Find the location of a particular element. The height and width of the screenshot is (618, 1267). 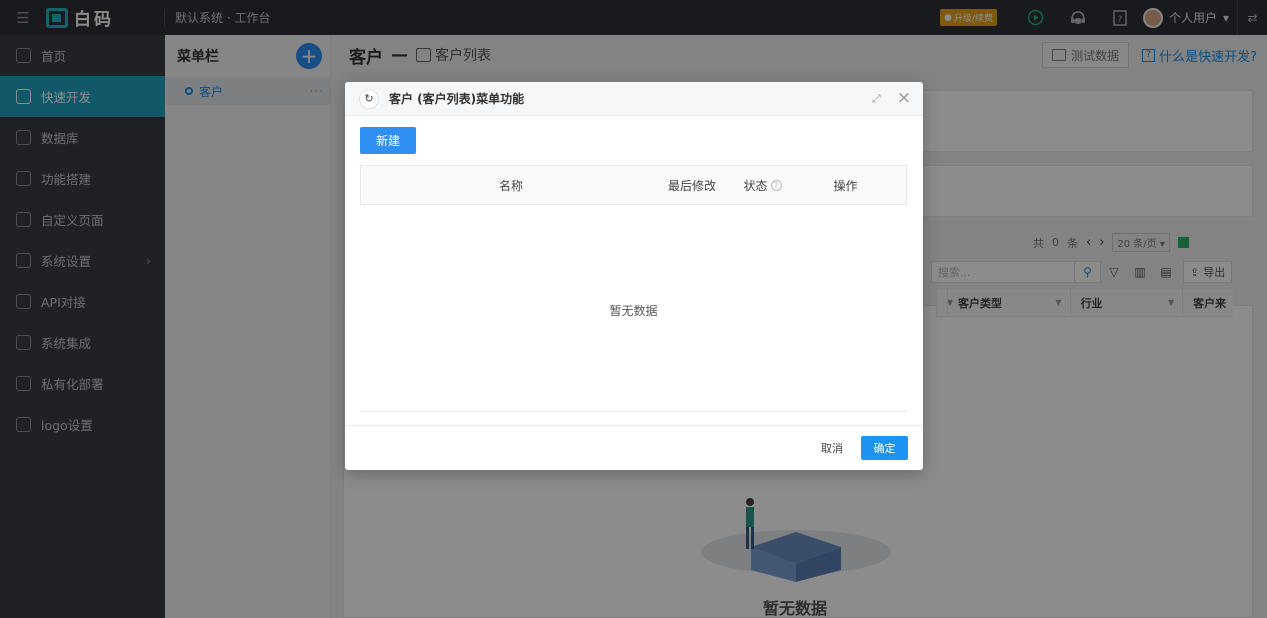

close-icon: × is located at coordinates (904, 98).